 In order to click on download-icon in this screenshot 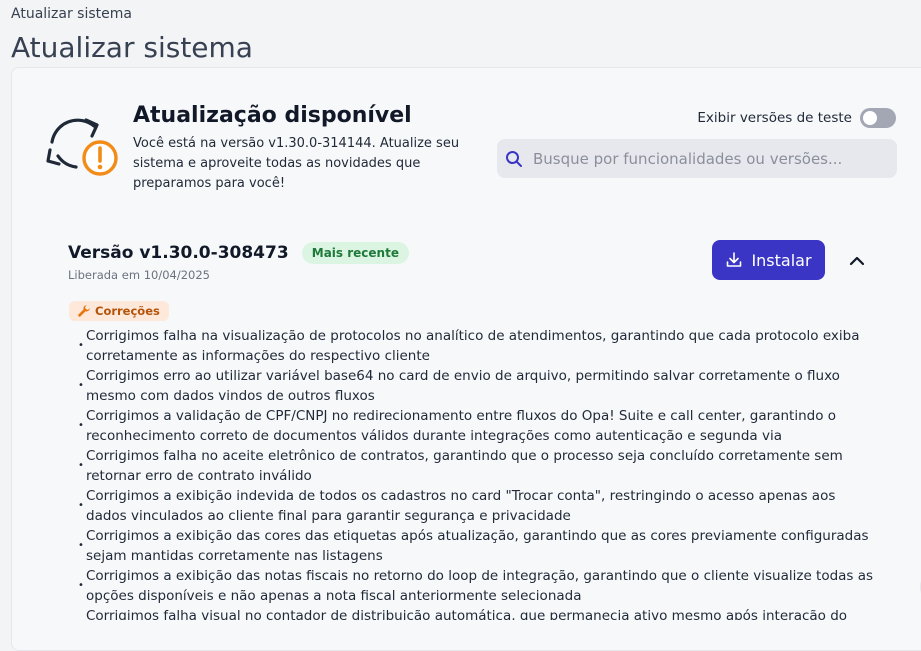, I will do `click(734, 259)`.